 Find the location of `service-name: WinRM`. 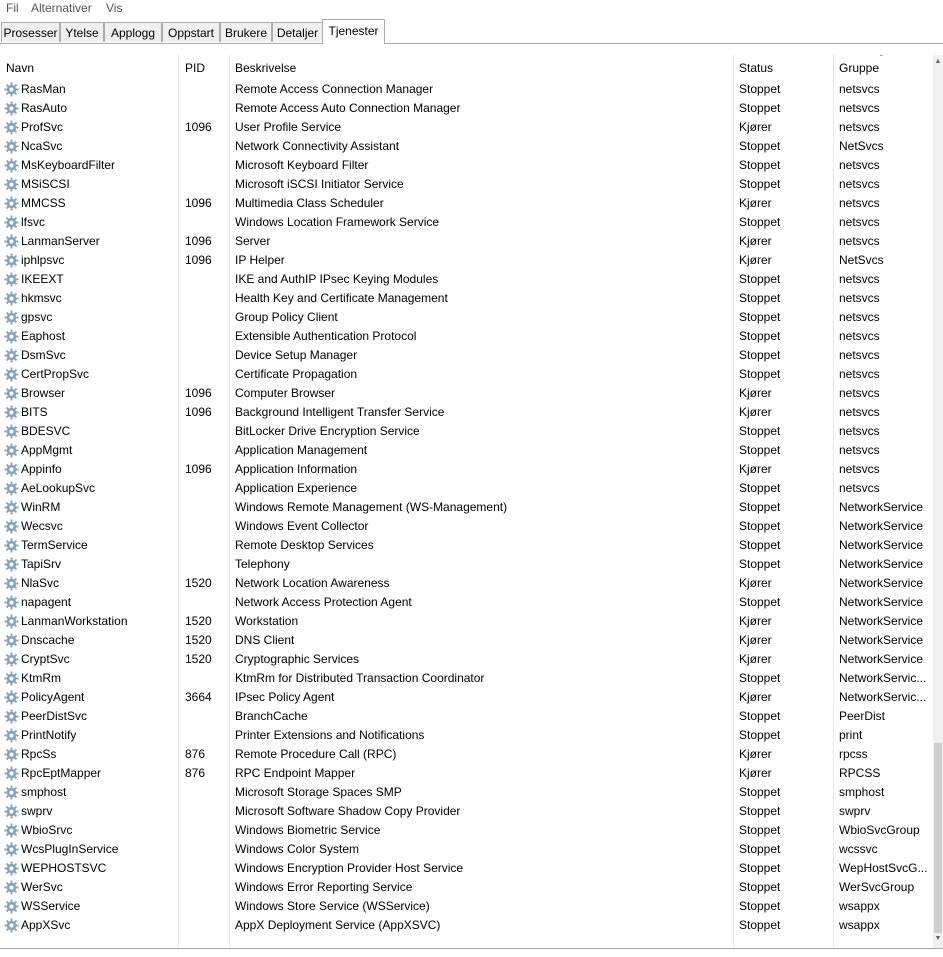

service-name: WinRM is located at coordinates (41, 507).